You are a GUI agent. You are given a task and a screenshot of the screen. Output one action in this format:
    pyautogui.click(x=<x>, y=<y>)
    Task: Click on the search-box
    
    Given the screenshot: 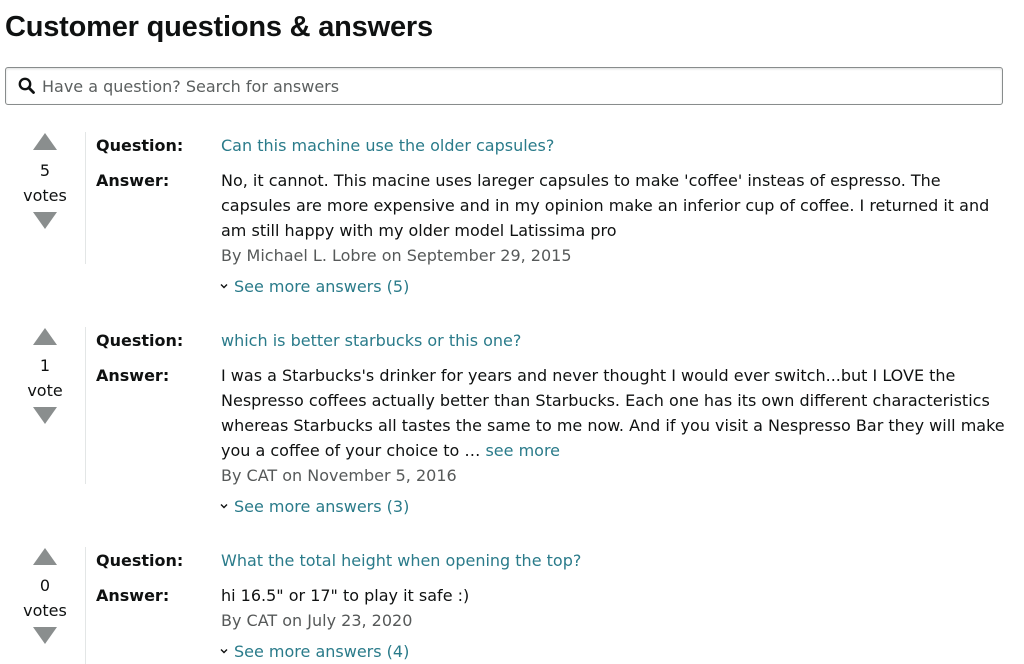 What is the action you would take?
    pyautogui.click(x=504, y=86)
    